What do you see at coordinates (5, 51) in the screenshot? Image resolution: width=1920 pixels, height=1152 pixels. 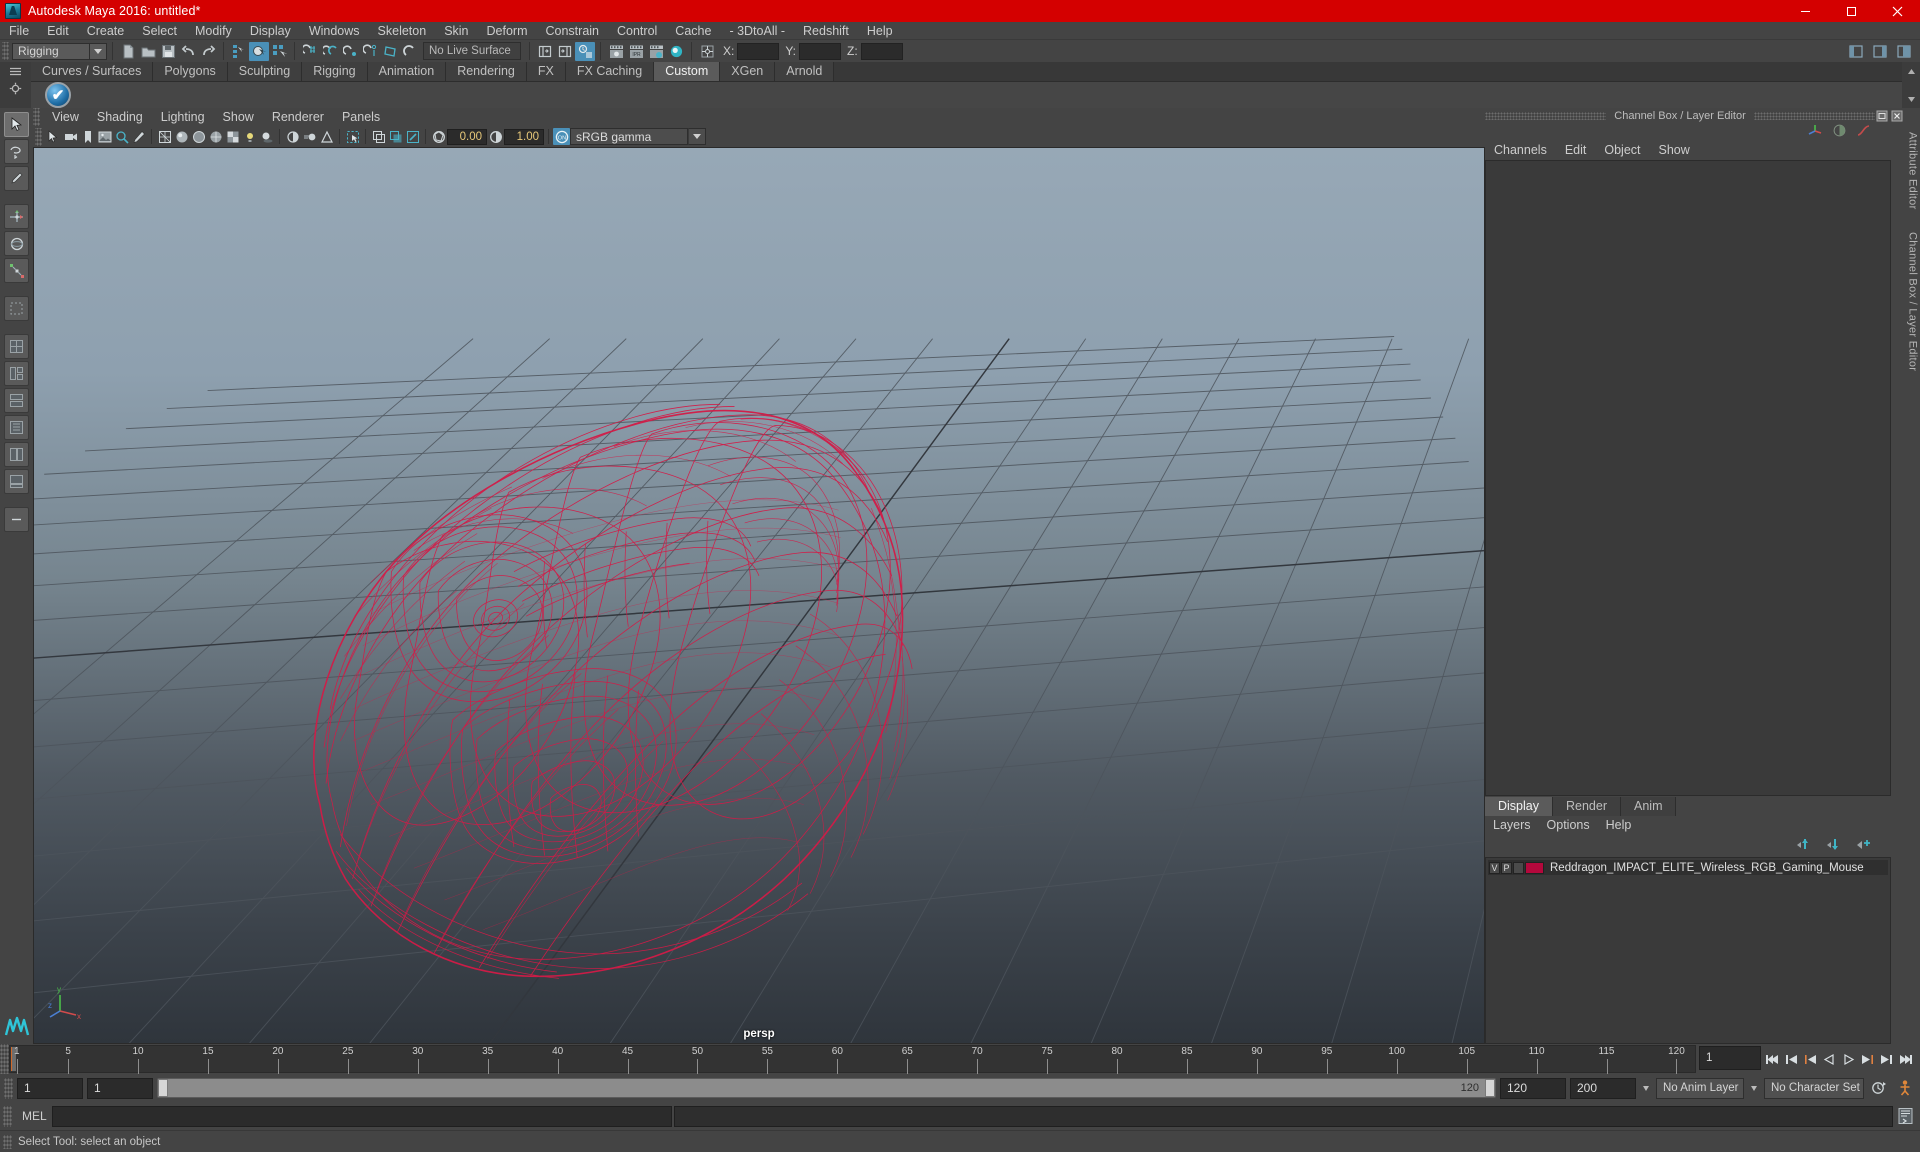 I see `statusline-grip` at bounding box center [5, 51].